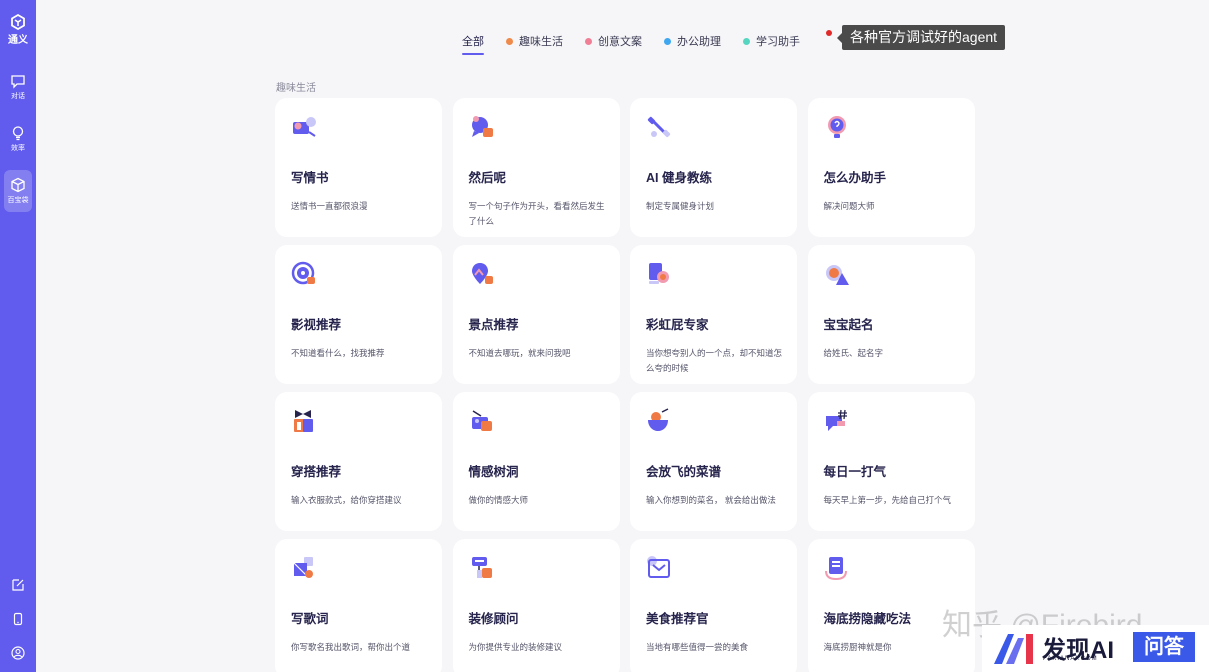 This screenshot has width=1209, height=672. I want to click on card-title: 景点推荐, so click(493, 325).